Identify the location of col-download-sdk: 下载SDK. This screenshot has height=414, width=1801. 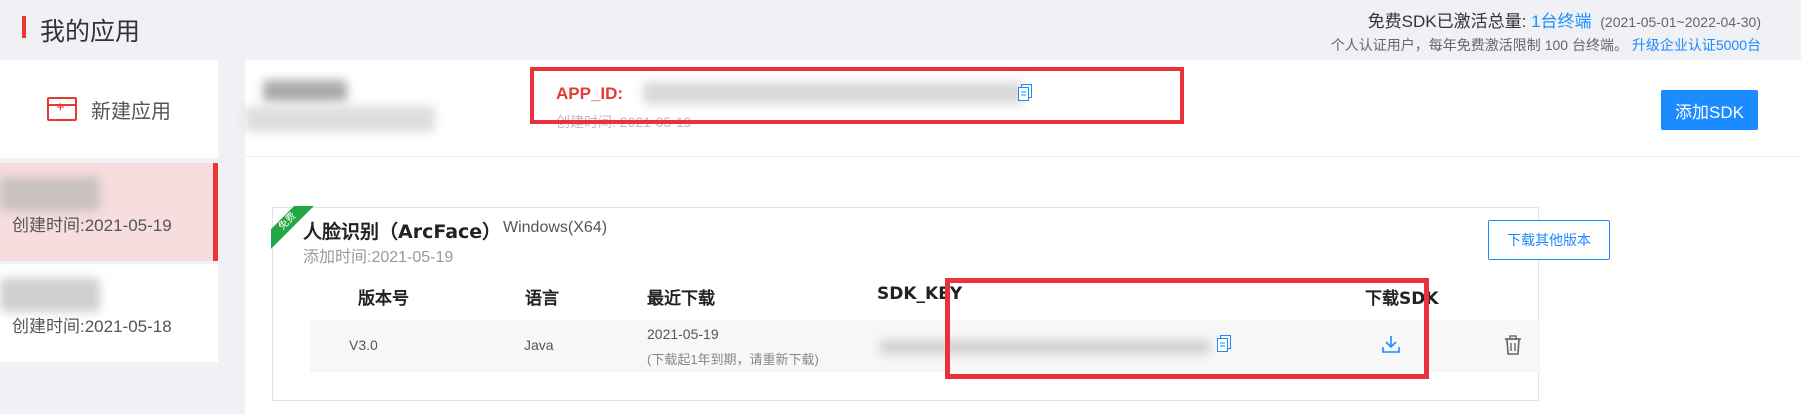
(1402, 299).